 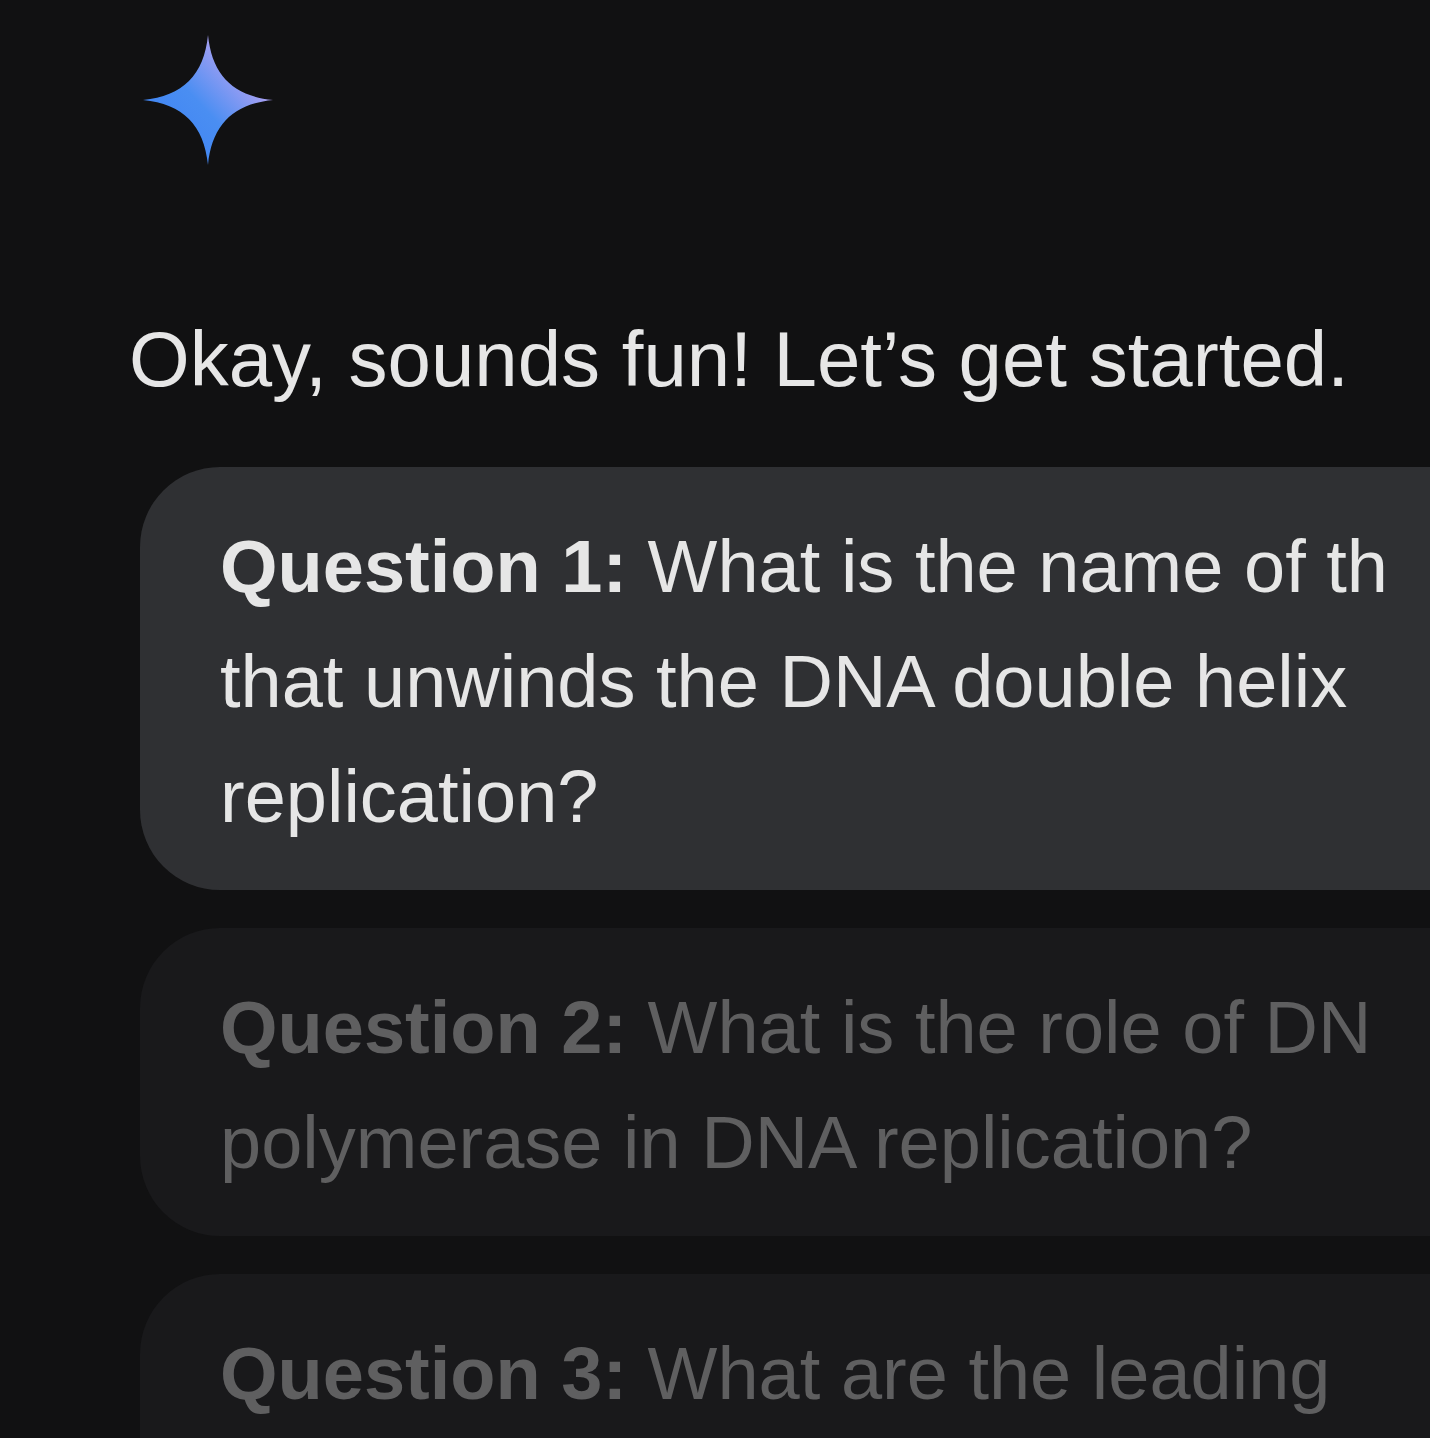 What do you see at coordinates (208, 100) in the screenshot?
I see `sparkle-icon` at bounding box center [208, 100].